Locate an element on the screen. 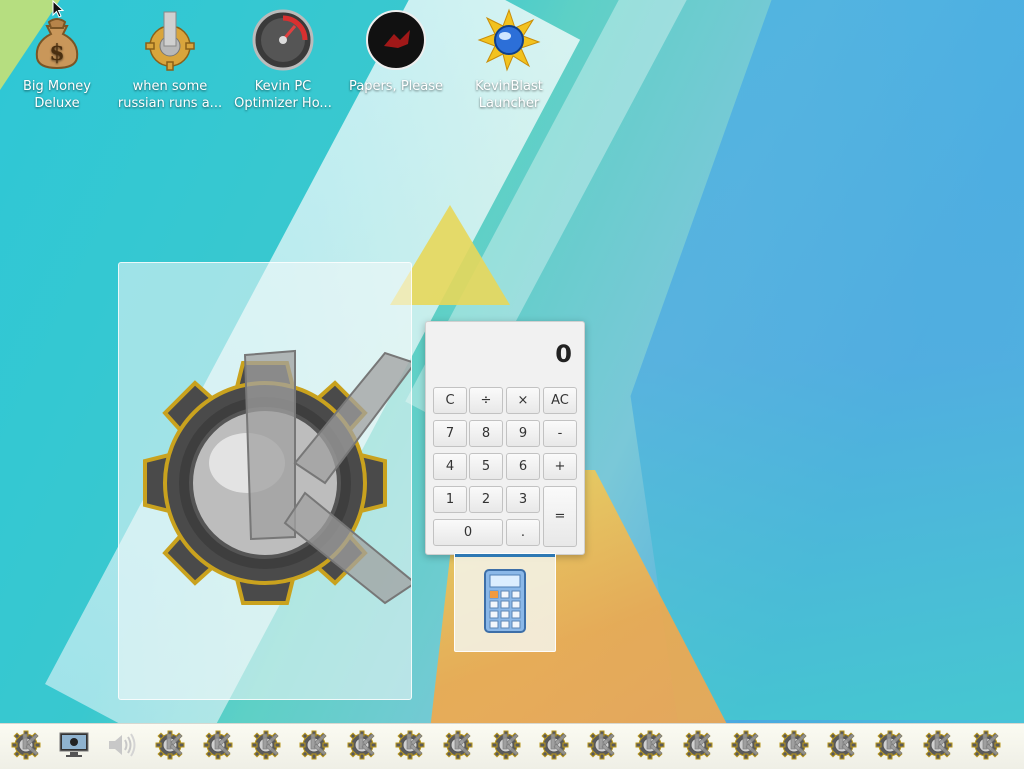  starburst-disc-icon is located at coordinates (509, 40).